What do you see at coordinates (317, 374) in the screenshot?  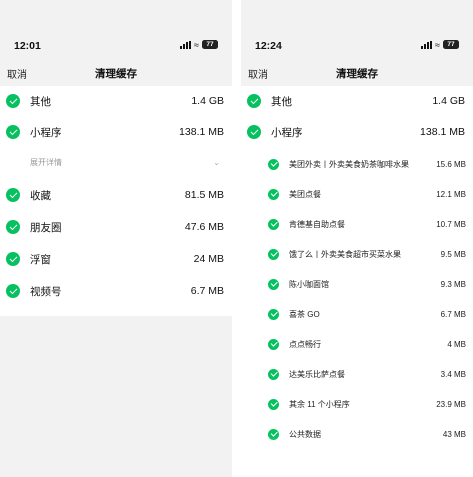 I see `miniprogram-label: 达美乐比萨点餐` at bounding box center [317, 374].